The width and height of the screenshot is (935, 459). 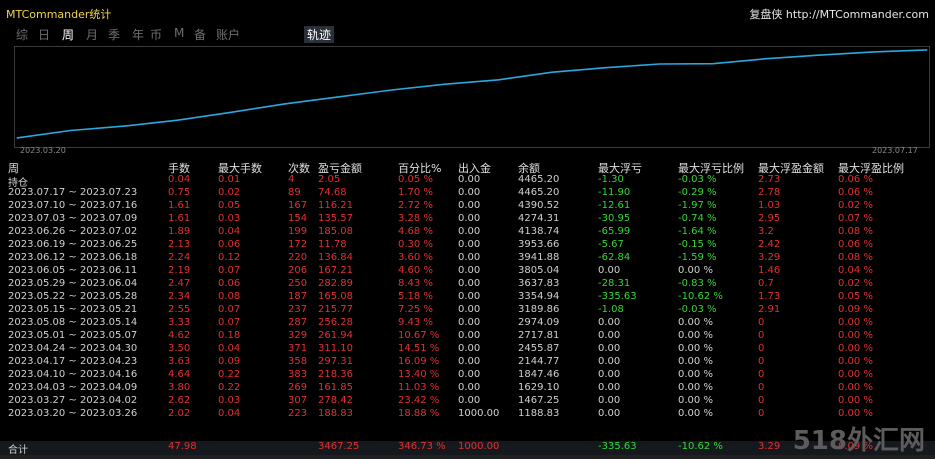 I want to click on cell-period: 2023.05.22 ~ 2023.05.28, so click(x=73, y=296).